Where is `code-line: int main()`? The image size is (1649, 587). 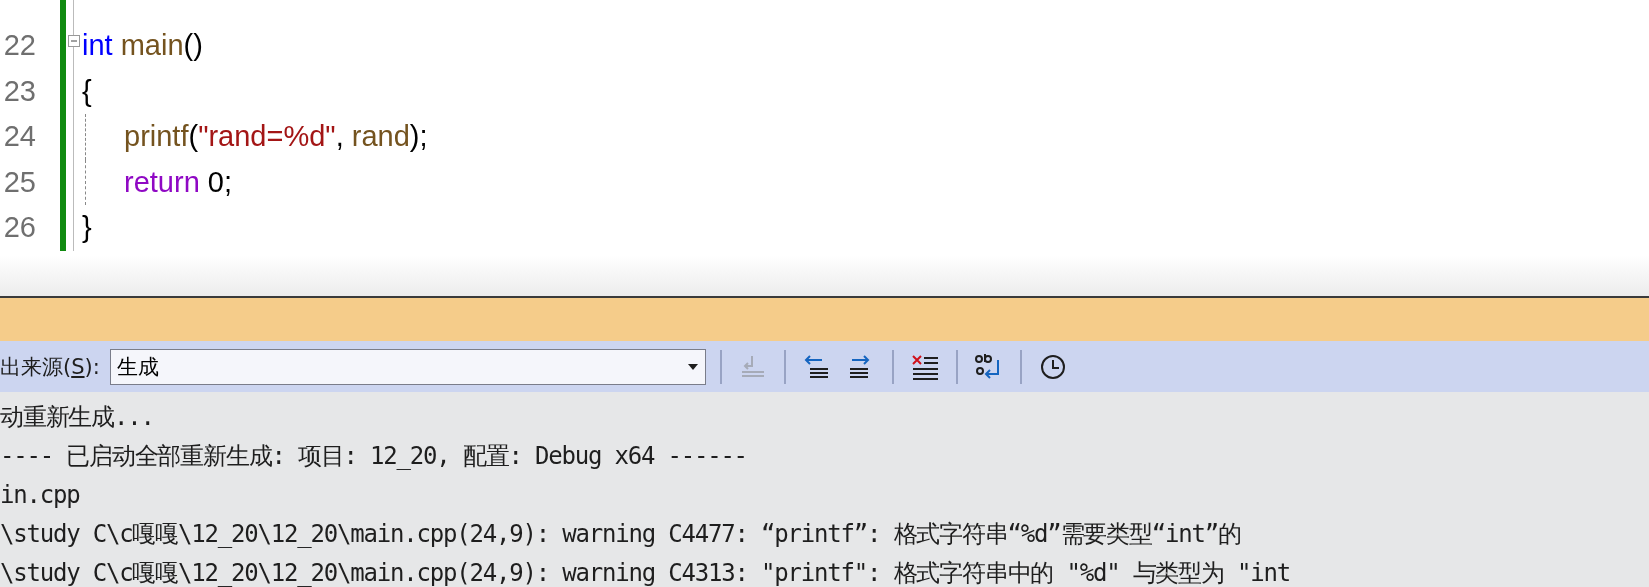 code-line: int main() is located at coordinates (142, 46).